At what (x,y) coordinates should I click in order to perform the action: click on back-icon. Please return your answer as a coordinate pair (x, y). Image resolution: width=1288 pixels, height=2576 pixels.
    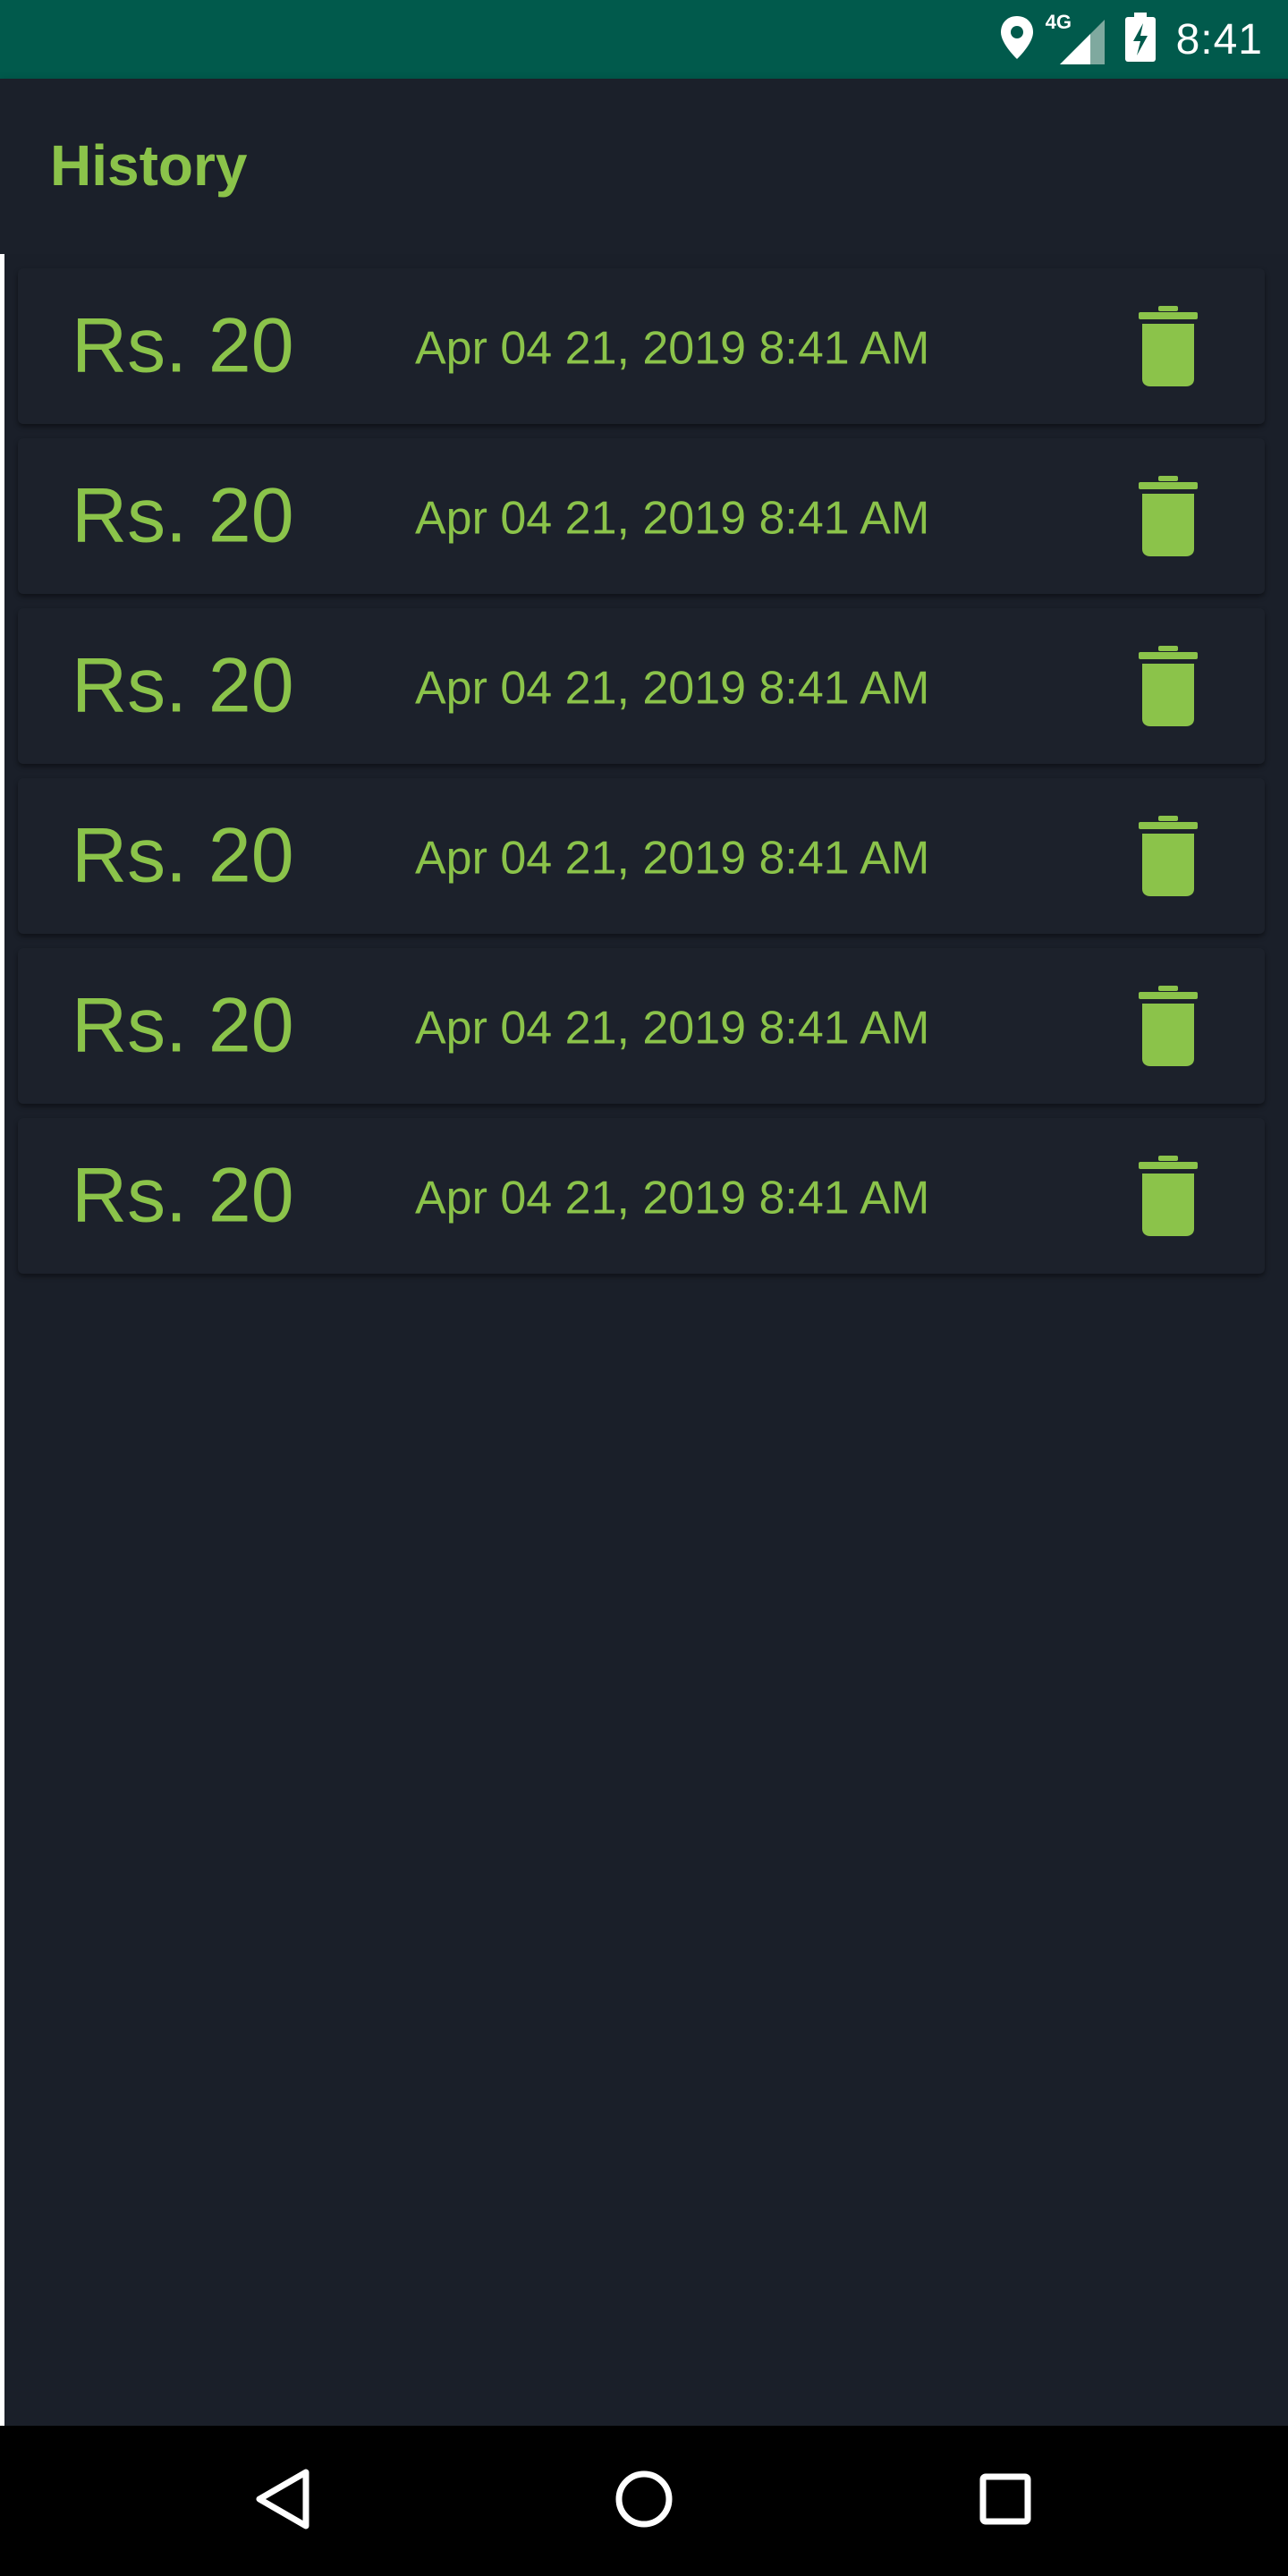
    Looking at the image, I should click on (282, 2501).